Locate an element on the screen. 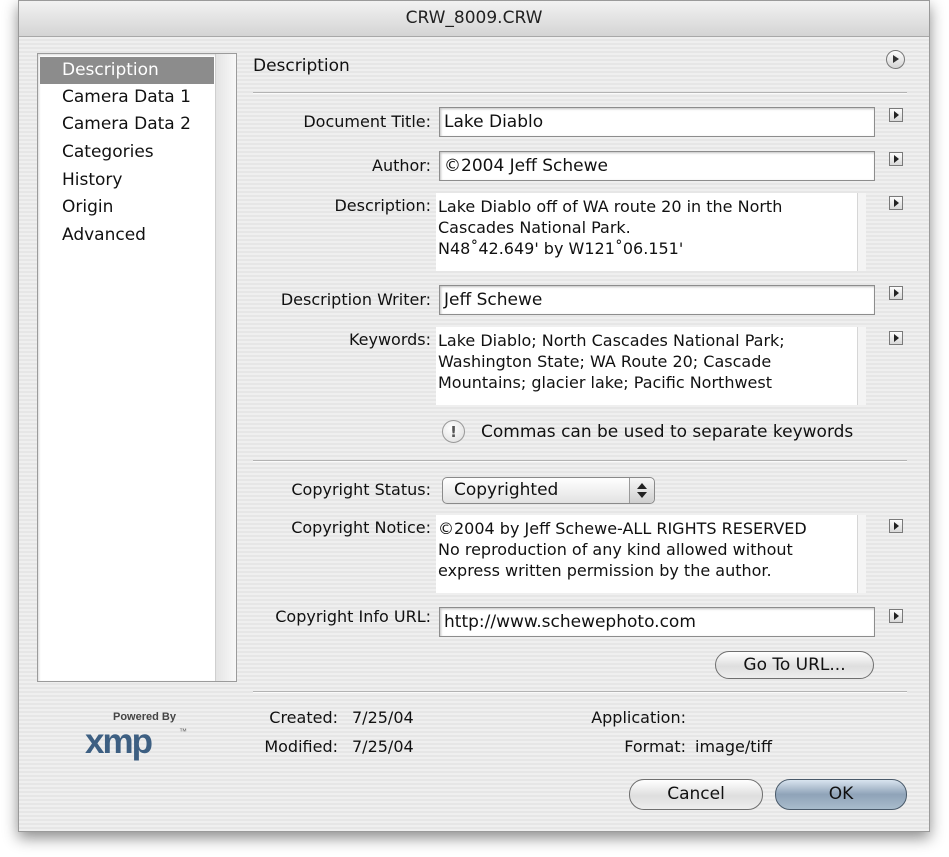  sidebar-item-categories: Categories is located at coordinates (127, 152).